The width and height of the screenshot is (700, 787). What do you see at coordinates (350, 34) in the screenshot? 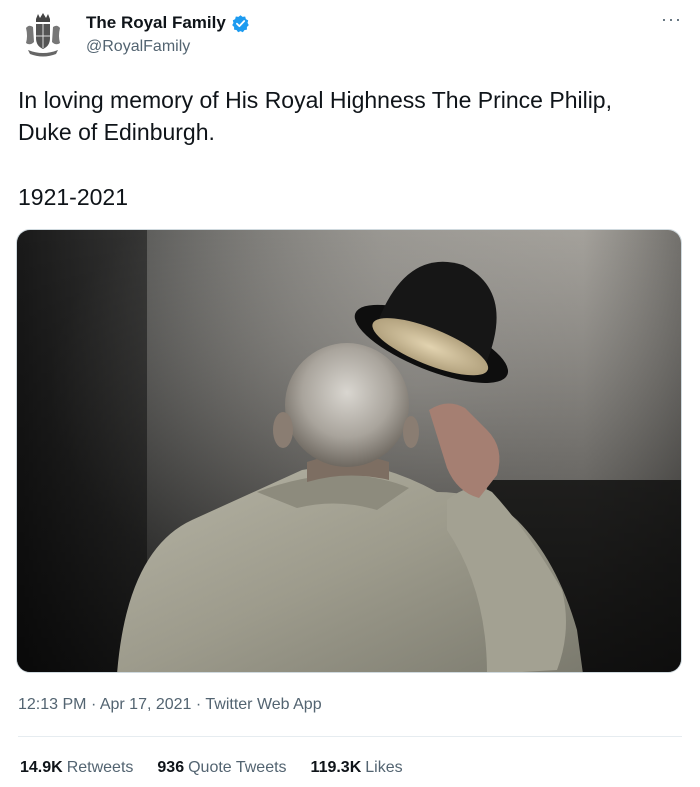
I see `tweet-header: The Royal Family @RoyalFamily ···` at bounding box center [350, 34].